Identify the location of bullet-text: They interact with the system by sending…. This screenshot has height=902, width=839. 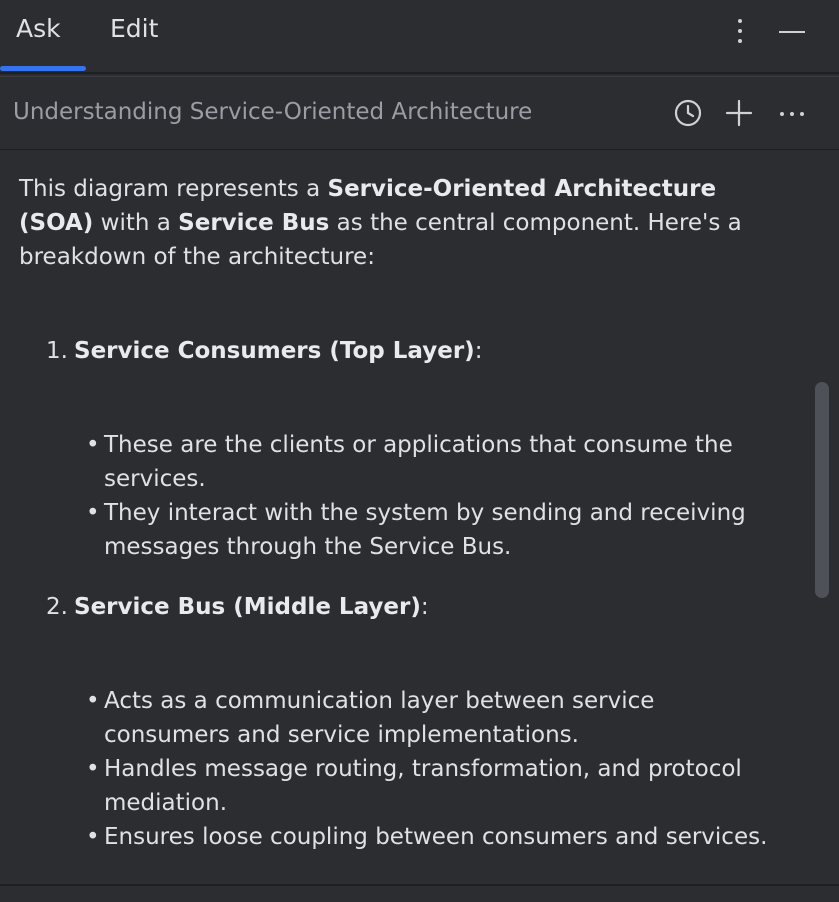
(425, 530).